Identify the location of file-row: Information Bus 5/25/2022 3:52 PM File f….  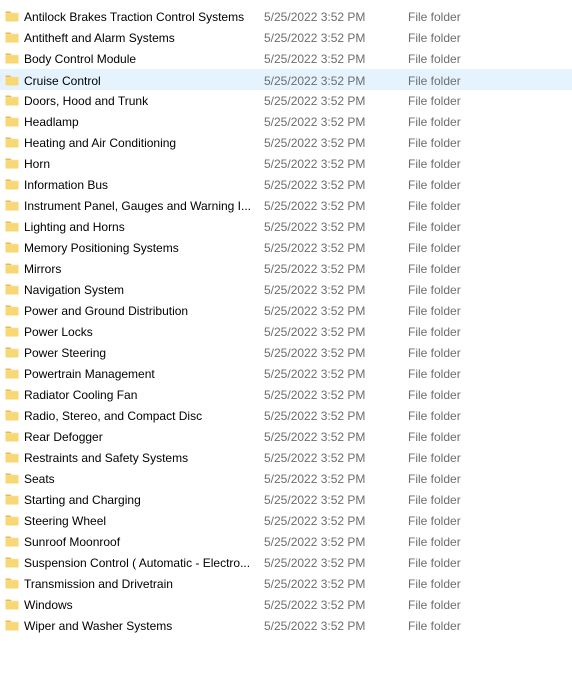
(286, 184).